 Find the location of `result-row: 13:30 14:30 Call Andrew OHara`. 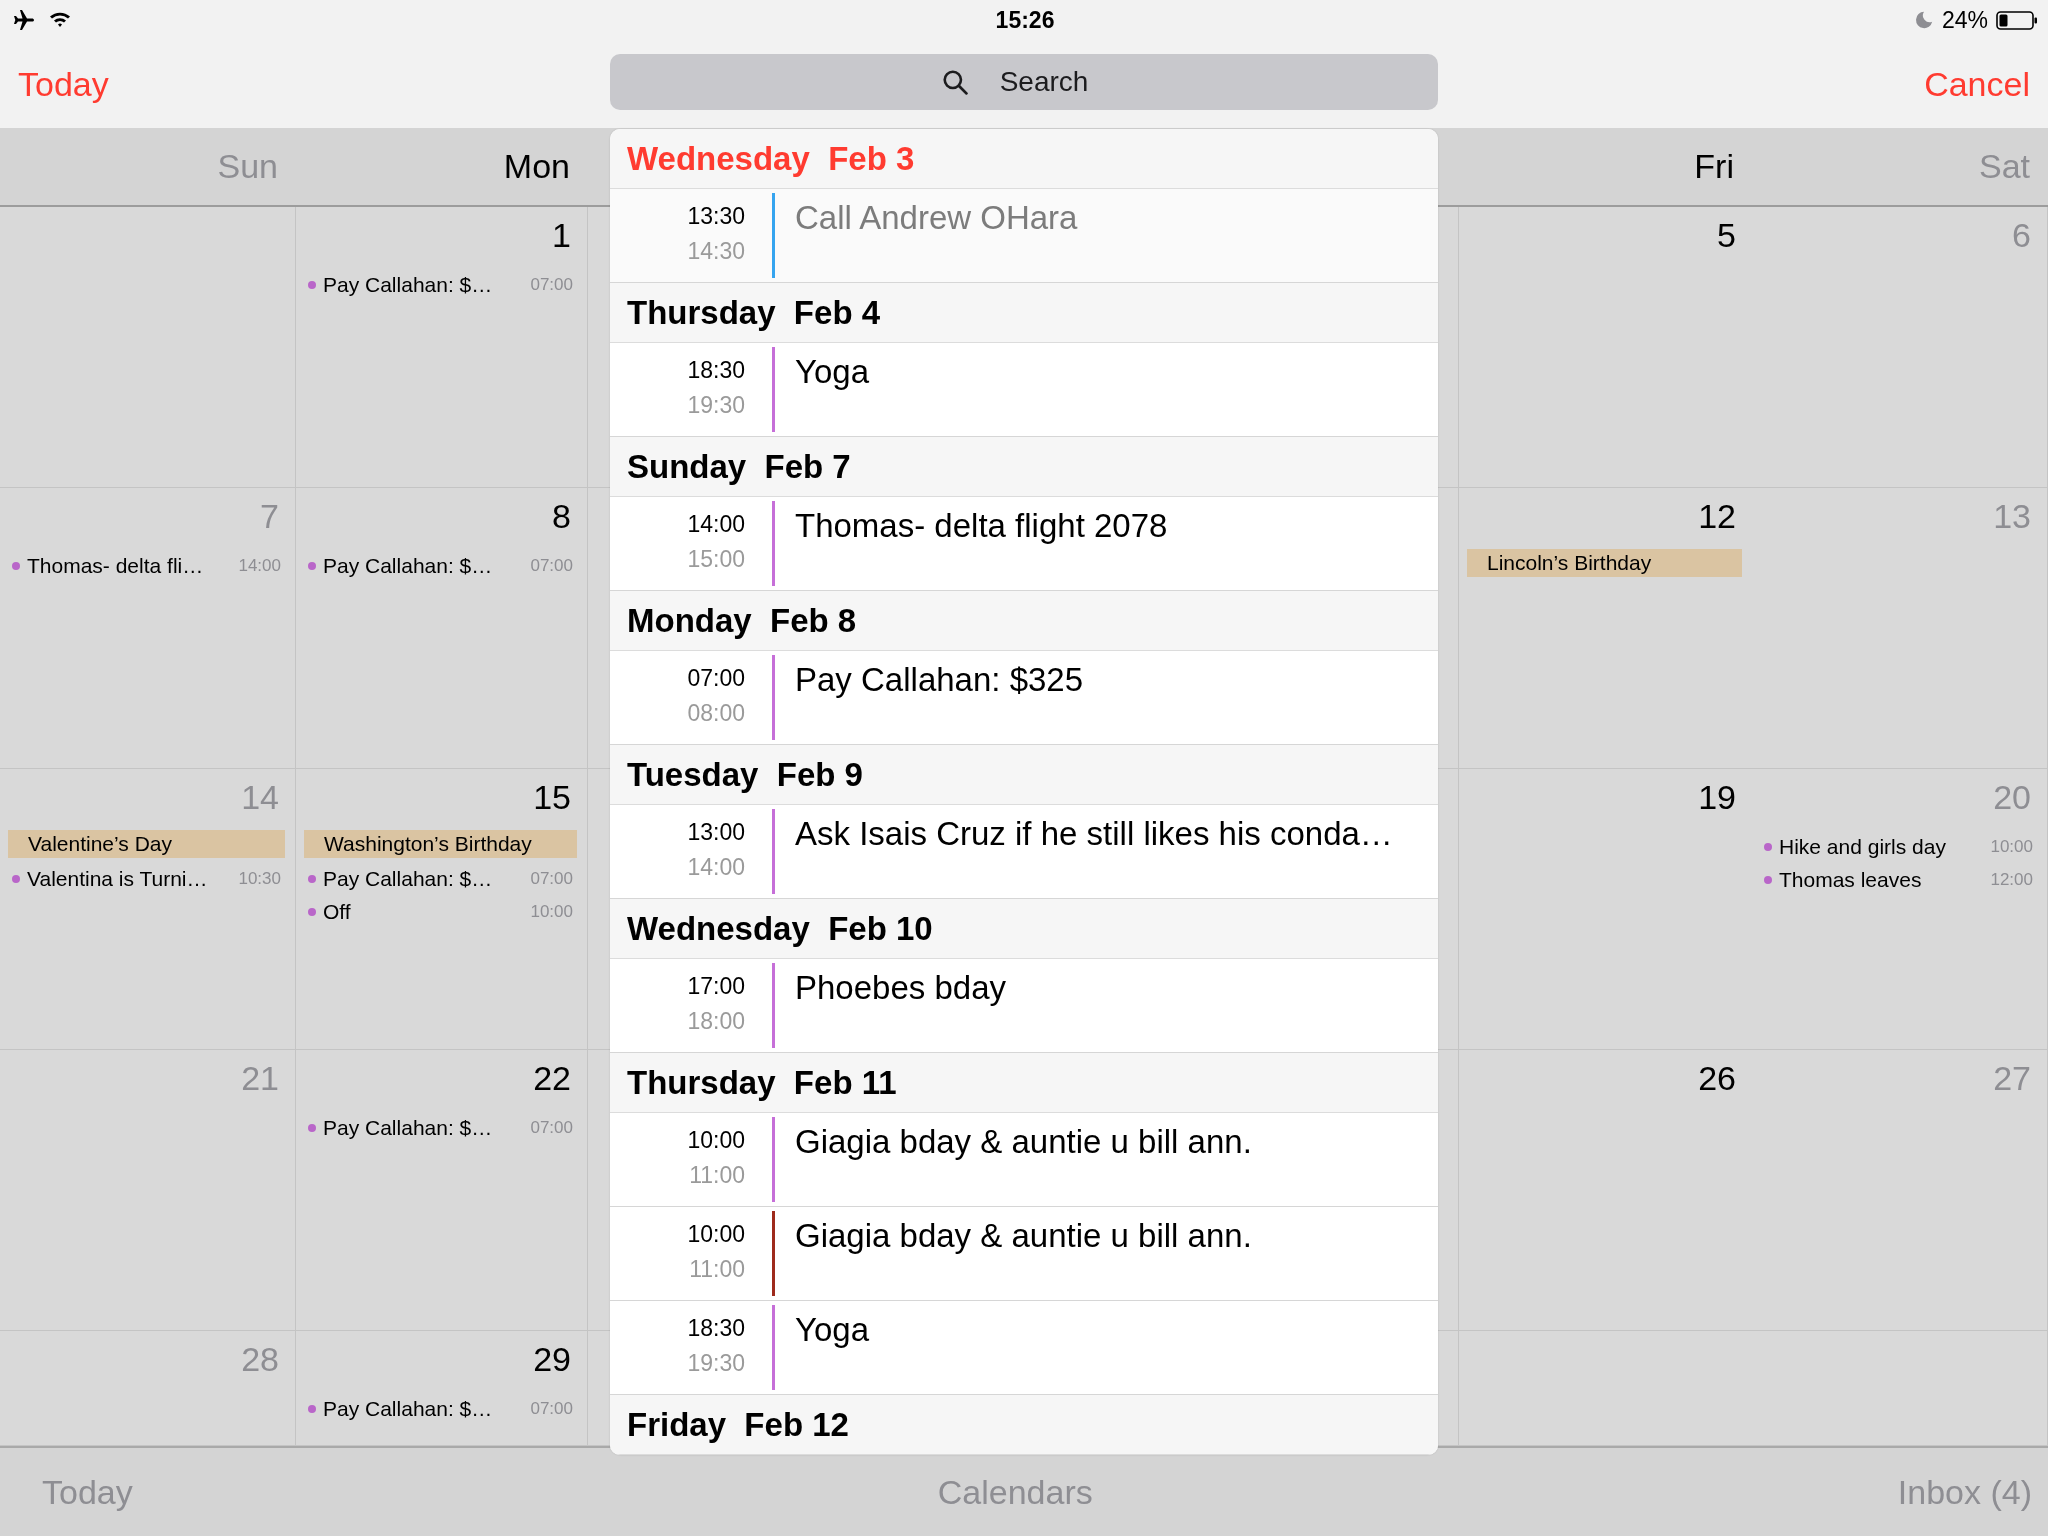

result-row: 13:30 14:30 Call Andrew OHara is located at coordinates (1024, 236).